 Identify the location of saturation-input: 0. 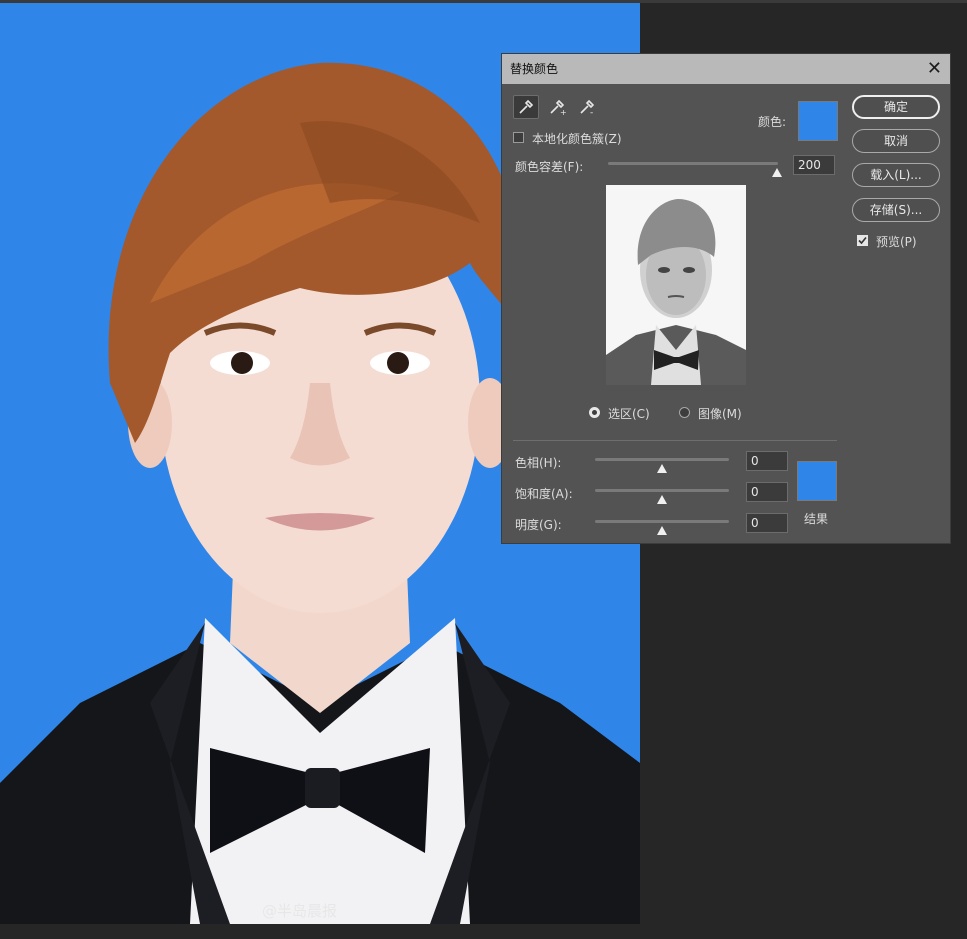
(767, 492).